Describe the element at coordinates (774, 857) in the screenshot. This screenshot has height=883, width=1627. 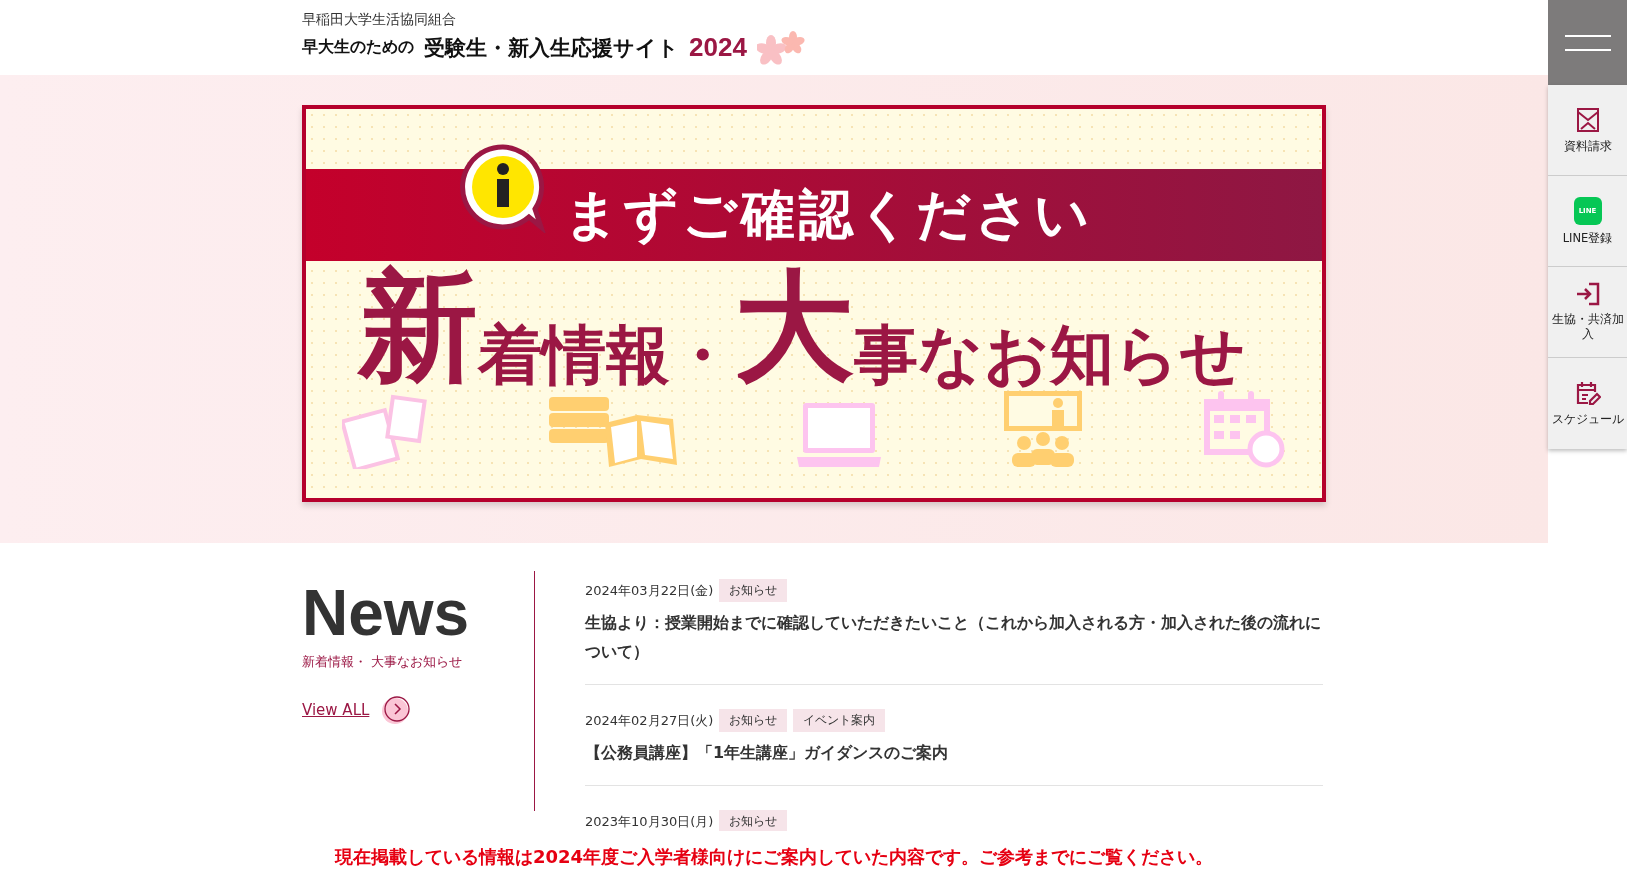
I see `notice-text: 現在掲載している情報は2024年度ご入学者様向けにご案内していた内容です。ご参考までにご覧ください。` at that location.